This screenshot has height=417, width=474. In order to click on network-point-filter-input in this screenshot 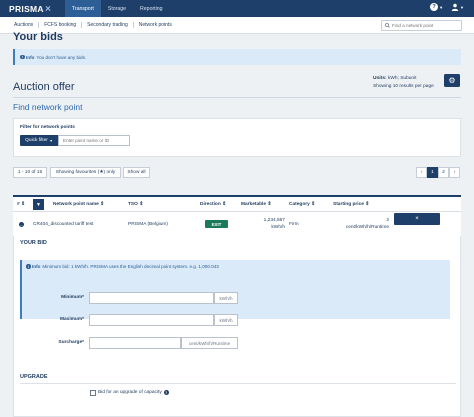, I will do `click(94, 140)`.